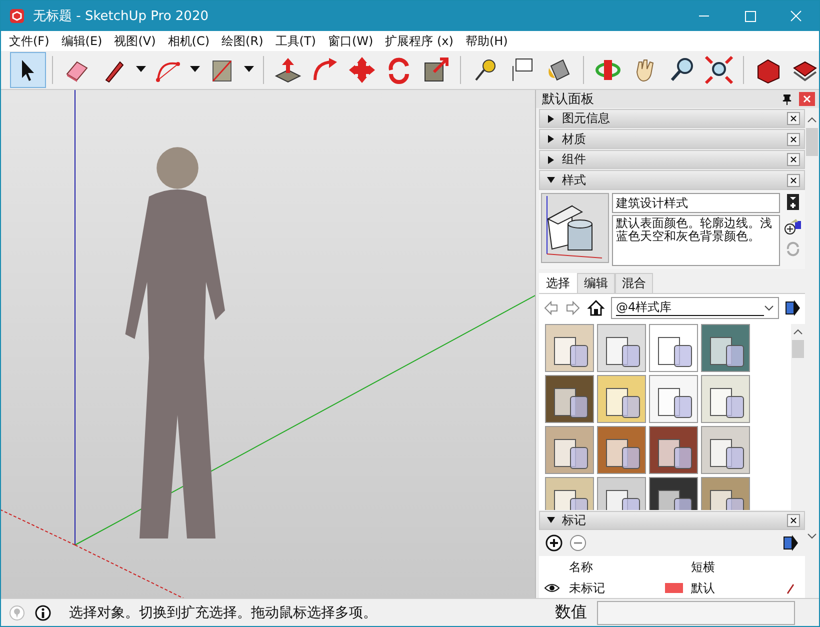  What do you see at coordinates (17, 16) in the screenshot?
I see `app-logo-icon` at bounding box center [17, 16].